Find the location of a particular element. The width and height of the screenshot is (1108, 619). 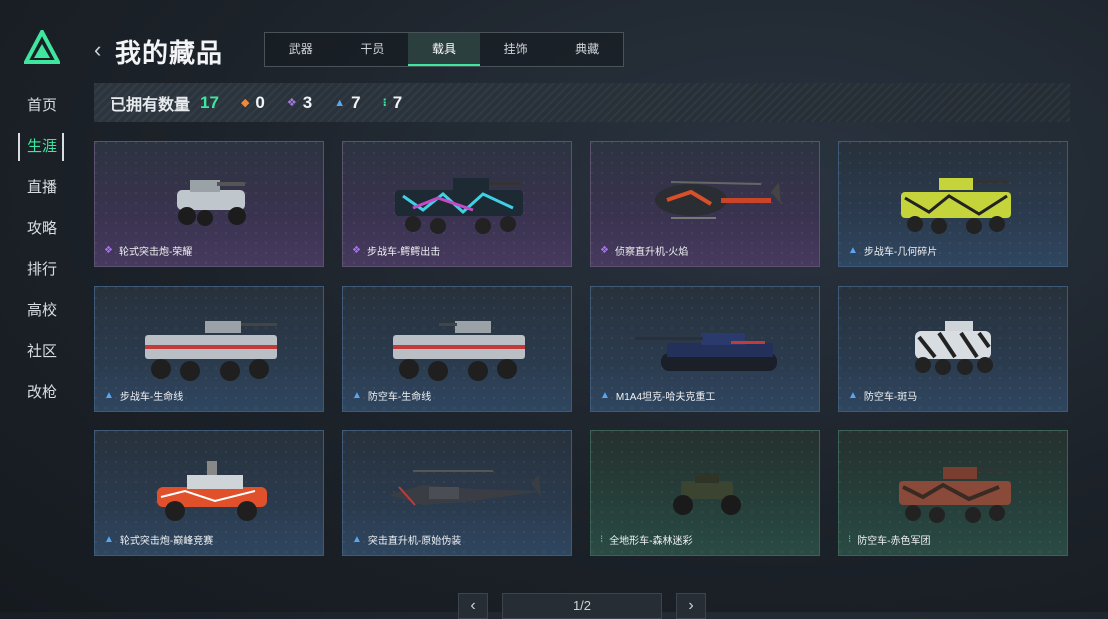

owned-stats-bar: 已拥有数量 17 ◆ 0 ❖ 3 ▲ 7 ⁝ 7 is located at coordinates (582, 102).